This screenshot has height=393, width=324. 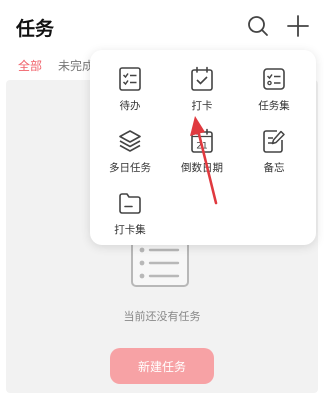 I want to click on menu-item-label: 备忘, so click(x=274, y=168).